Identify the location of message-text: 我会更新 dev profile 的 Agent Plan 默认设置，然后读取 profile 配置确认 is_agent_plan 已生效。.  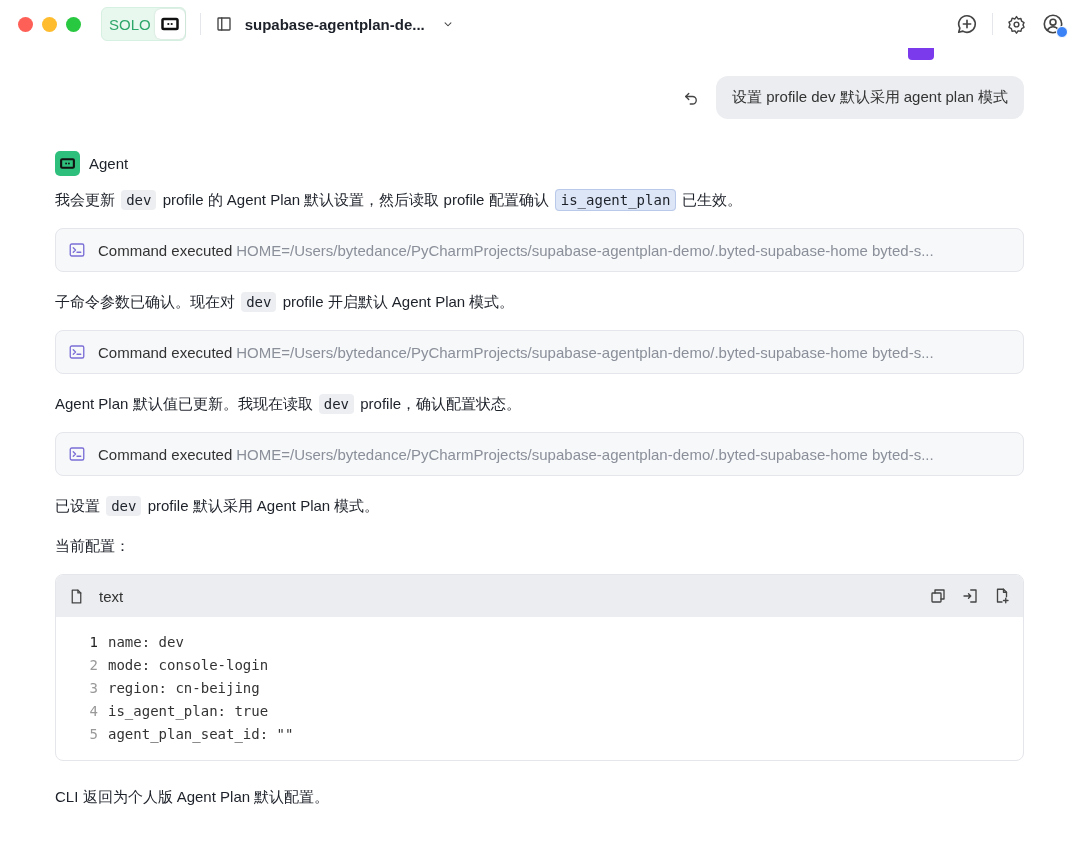
(539, 200).